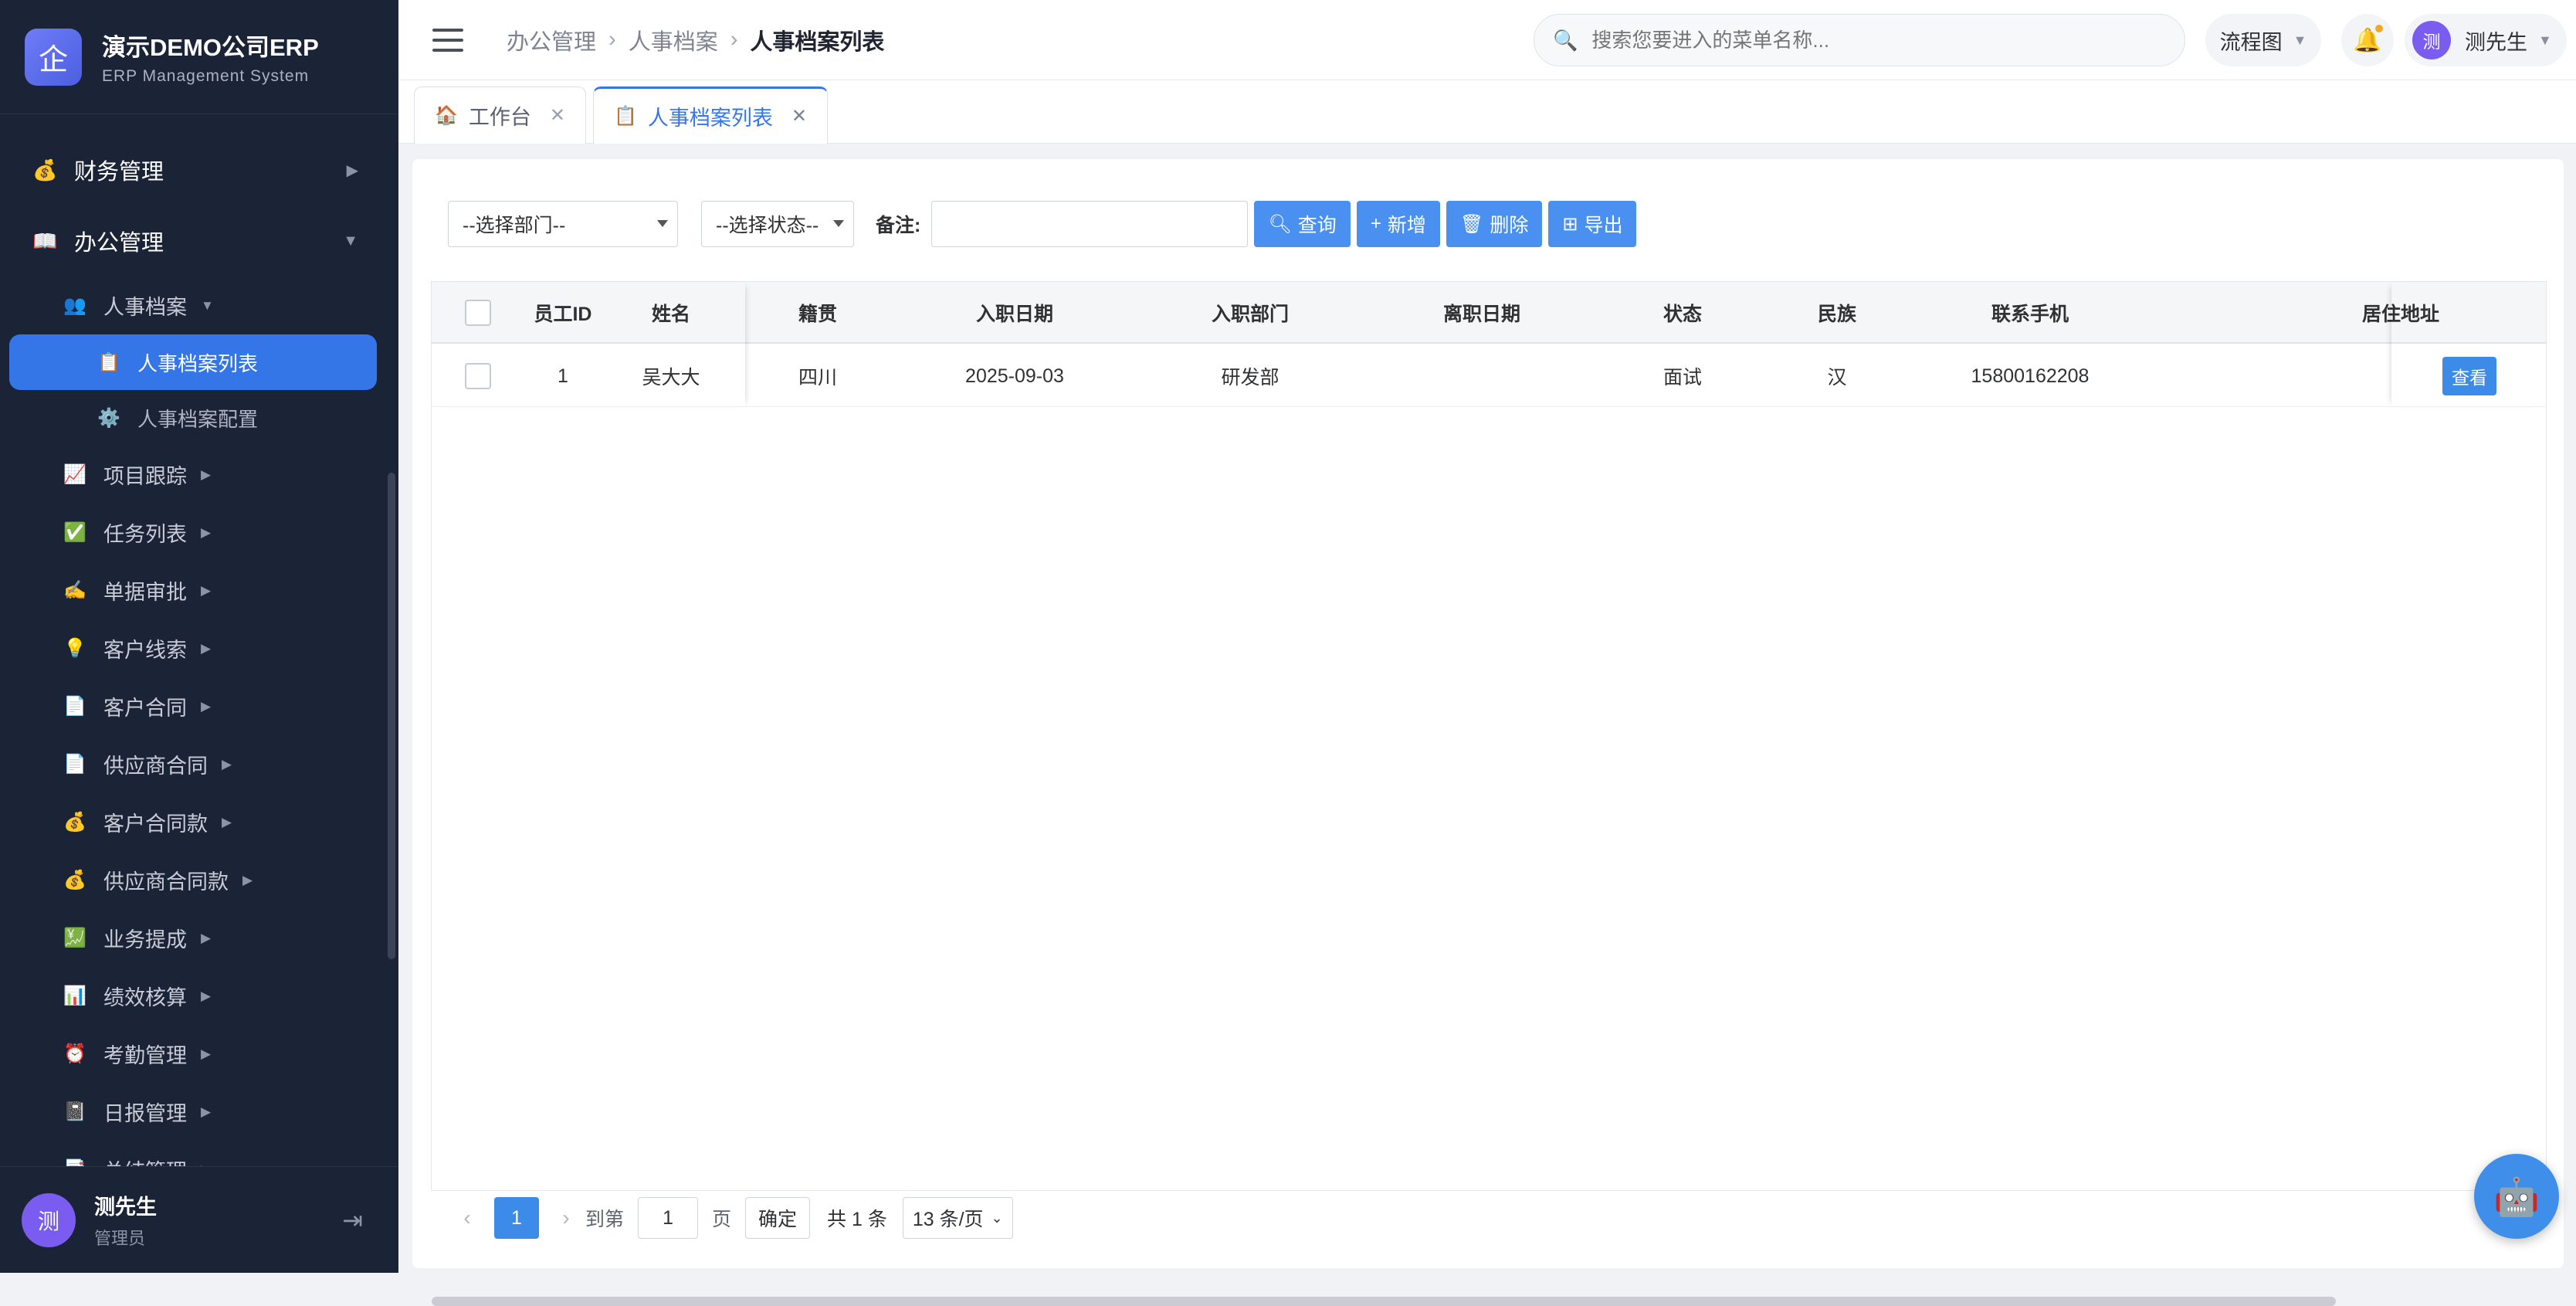 The image size is (2576, 1306). I want to click on sidebar-item-supplier-contract: 📄 供应商合同 ▶, so click(199, 764).